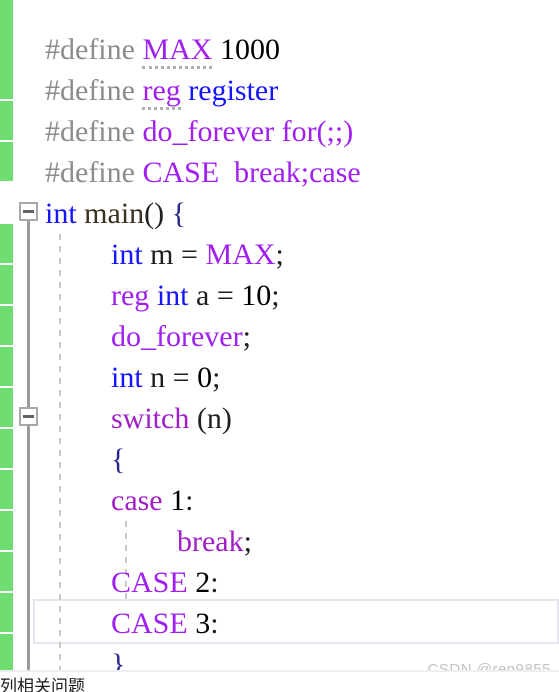  Describe the element at coordinates (28, 211) in the screenshot. I see `fold-main-icon` at that location.